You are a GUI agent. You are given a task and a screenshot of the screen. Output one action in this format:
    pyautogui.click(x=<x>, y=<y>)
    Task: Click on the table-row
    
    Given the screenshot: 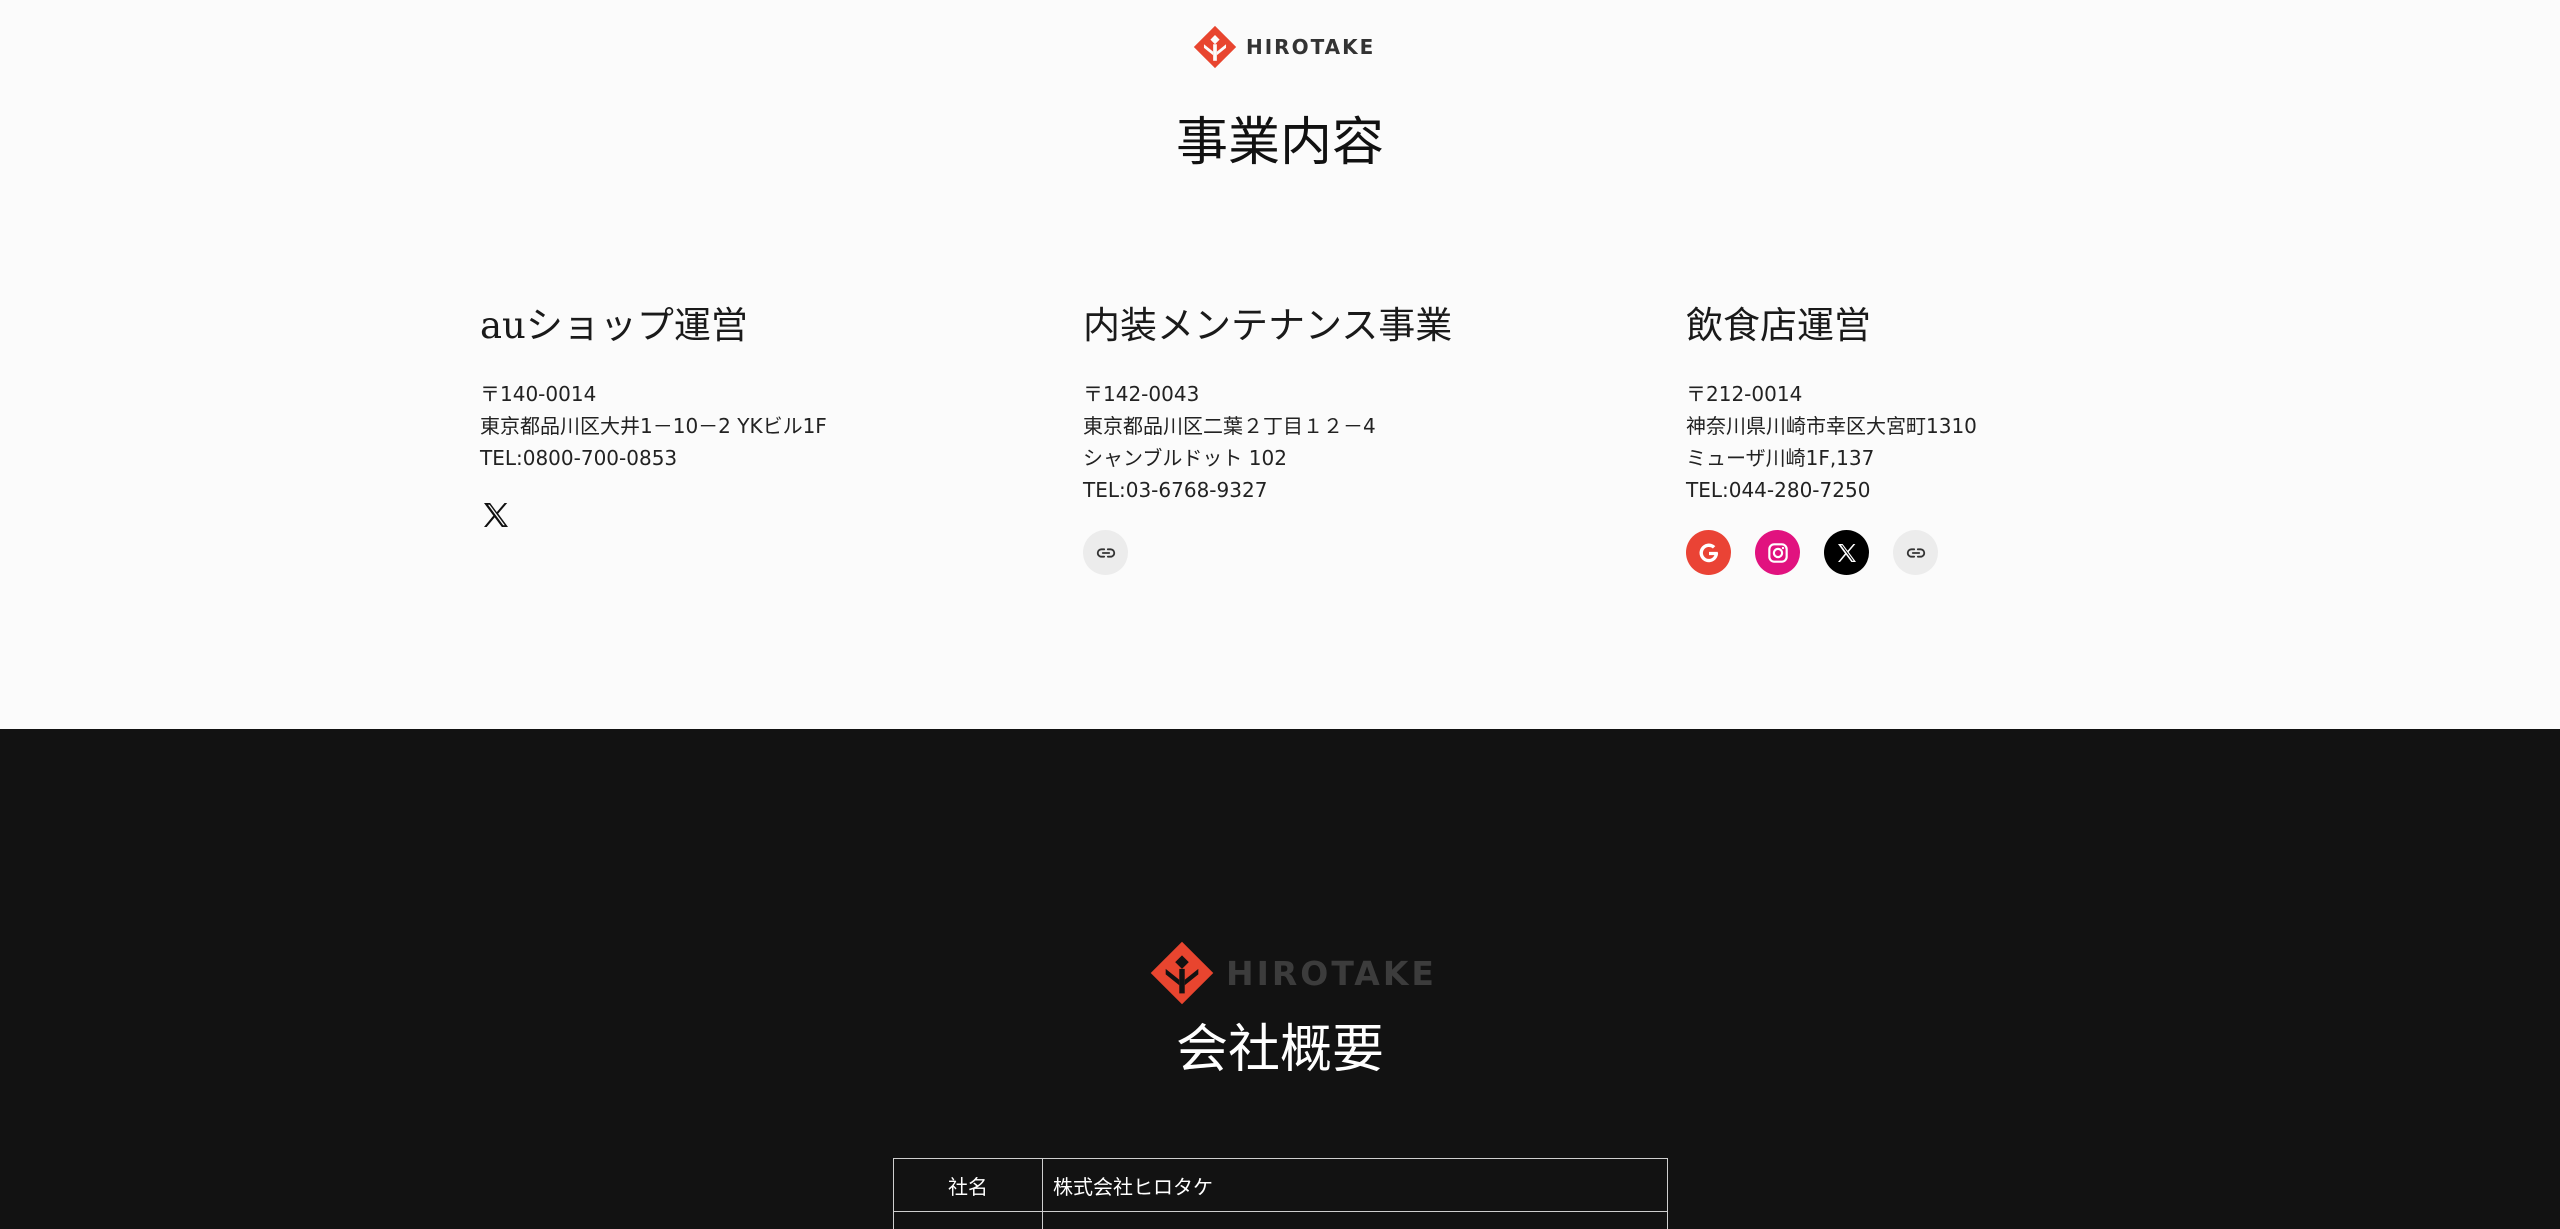 What is the action you would take?
    pyautogui.click(x=1280, y=1220)
    